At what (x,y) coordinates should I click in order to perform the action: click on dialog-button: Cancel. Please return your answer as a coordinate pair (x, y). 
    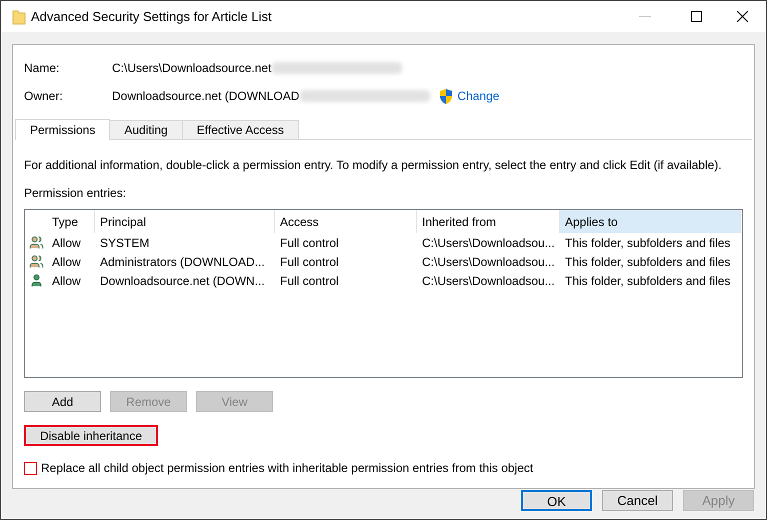
    Looking at the image, I should click on (637, 500).